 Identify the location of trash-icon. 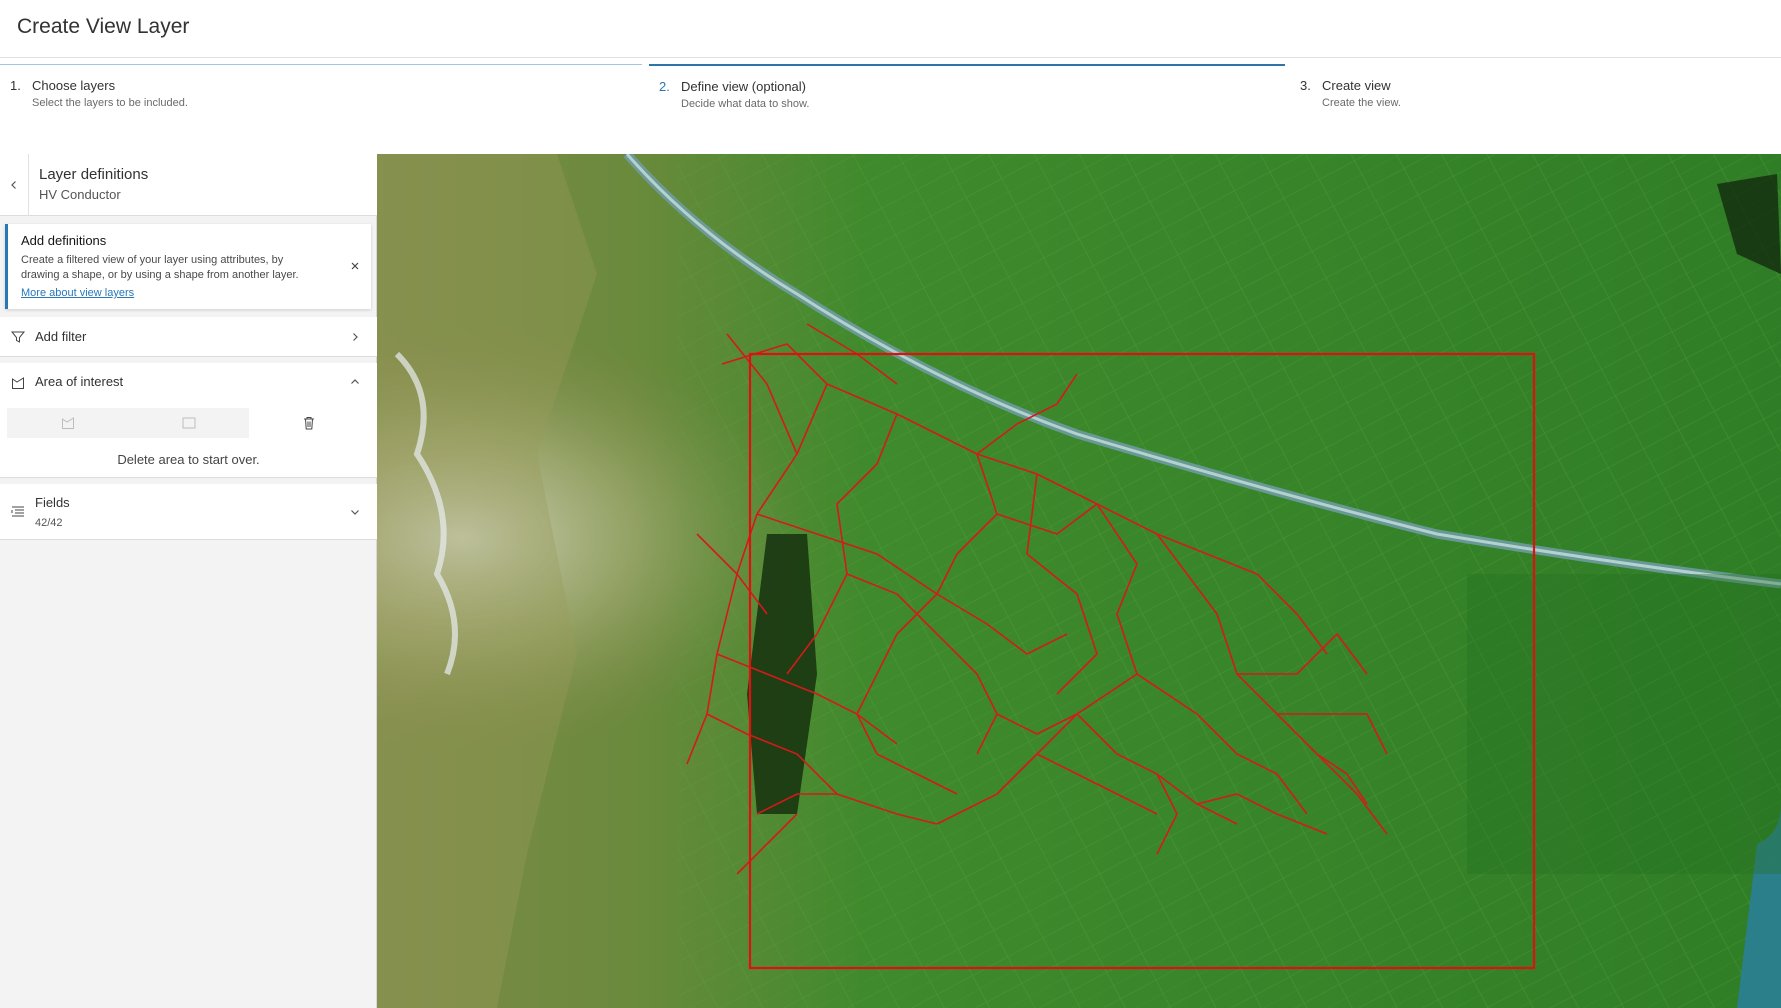
(309, 423).